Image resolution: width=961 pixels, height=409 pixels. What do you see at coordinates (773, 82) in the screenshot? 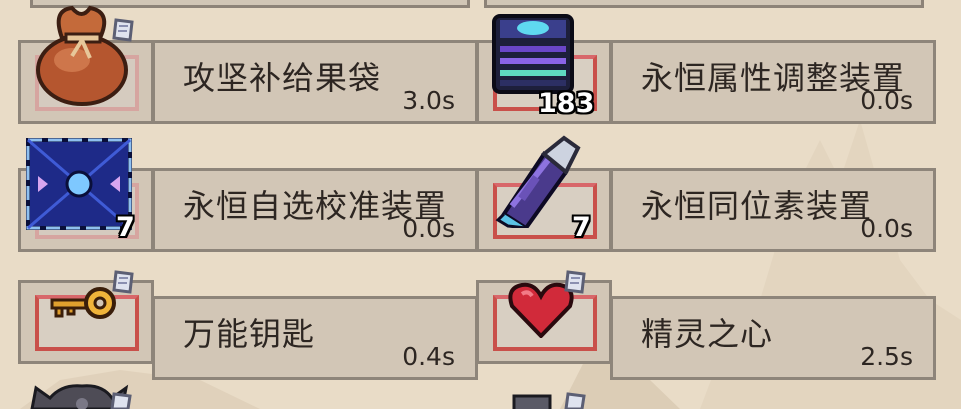
I see `item-info-panel: 永恒属性调整装置 0.0s` at bounding box center [773, 82].